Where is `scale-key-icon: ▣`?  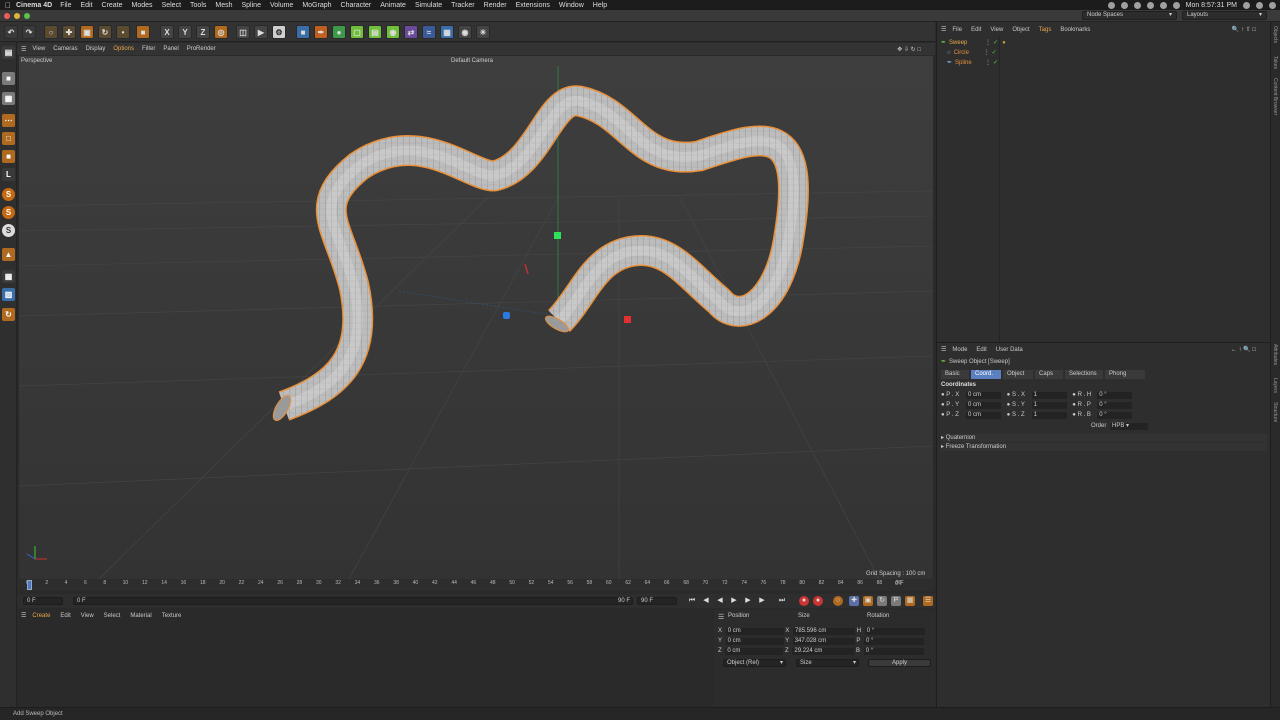 scale-key-icon: ▣ is located at coordinates (868, 601).